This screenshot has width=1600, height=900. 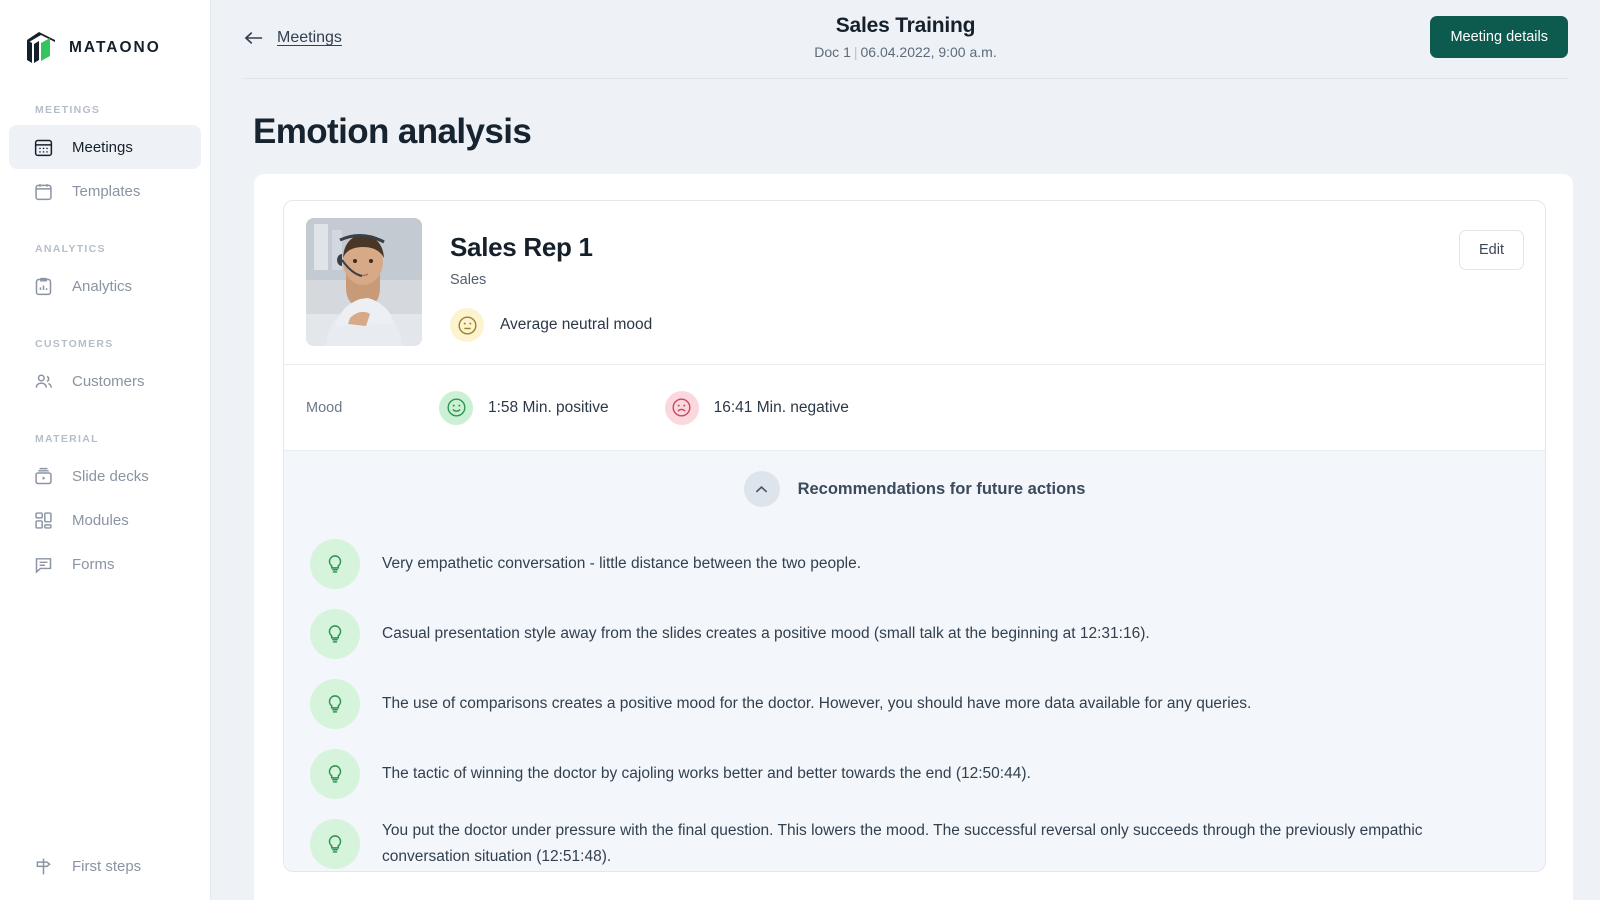 What do you see at coordinates (905, 25) in the screenshot?
I see `document-title: Sales Training` at bounding box center [905, 25].